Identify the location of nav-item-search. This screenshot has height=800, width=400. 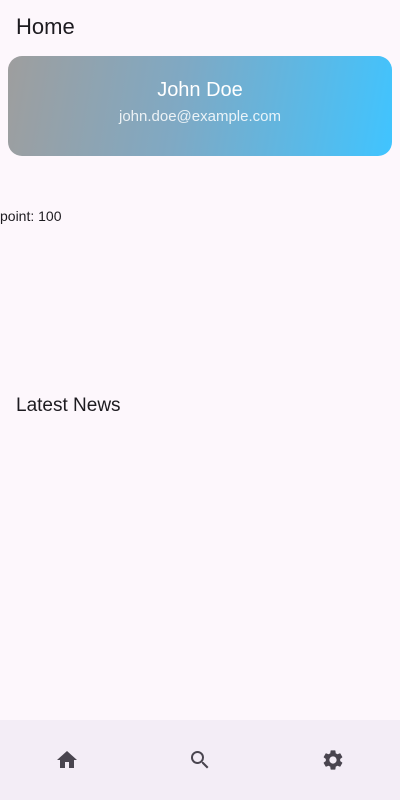
(199, 760).